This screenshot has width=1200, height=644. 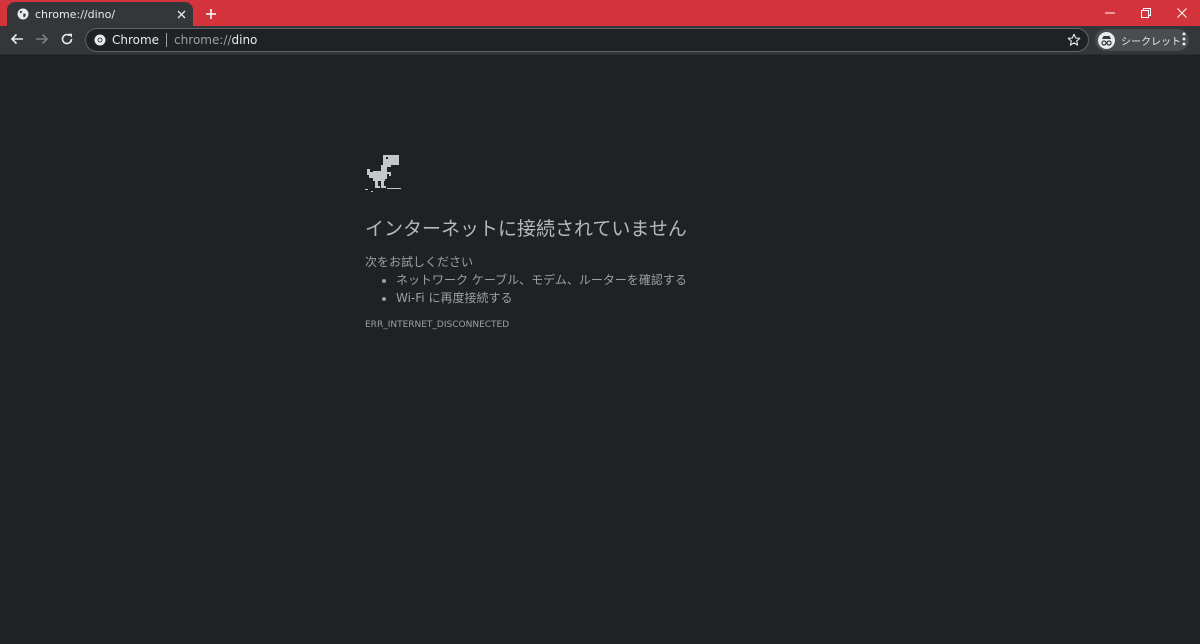 What do you see at coordinates (203, 40) in the screenshot?
I see `url-scheme: chrome://` at bounding box center [203, 40].